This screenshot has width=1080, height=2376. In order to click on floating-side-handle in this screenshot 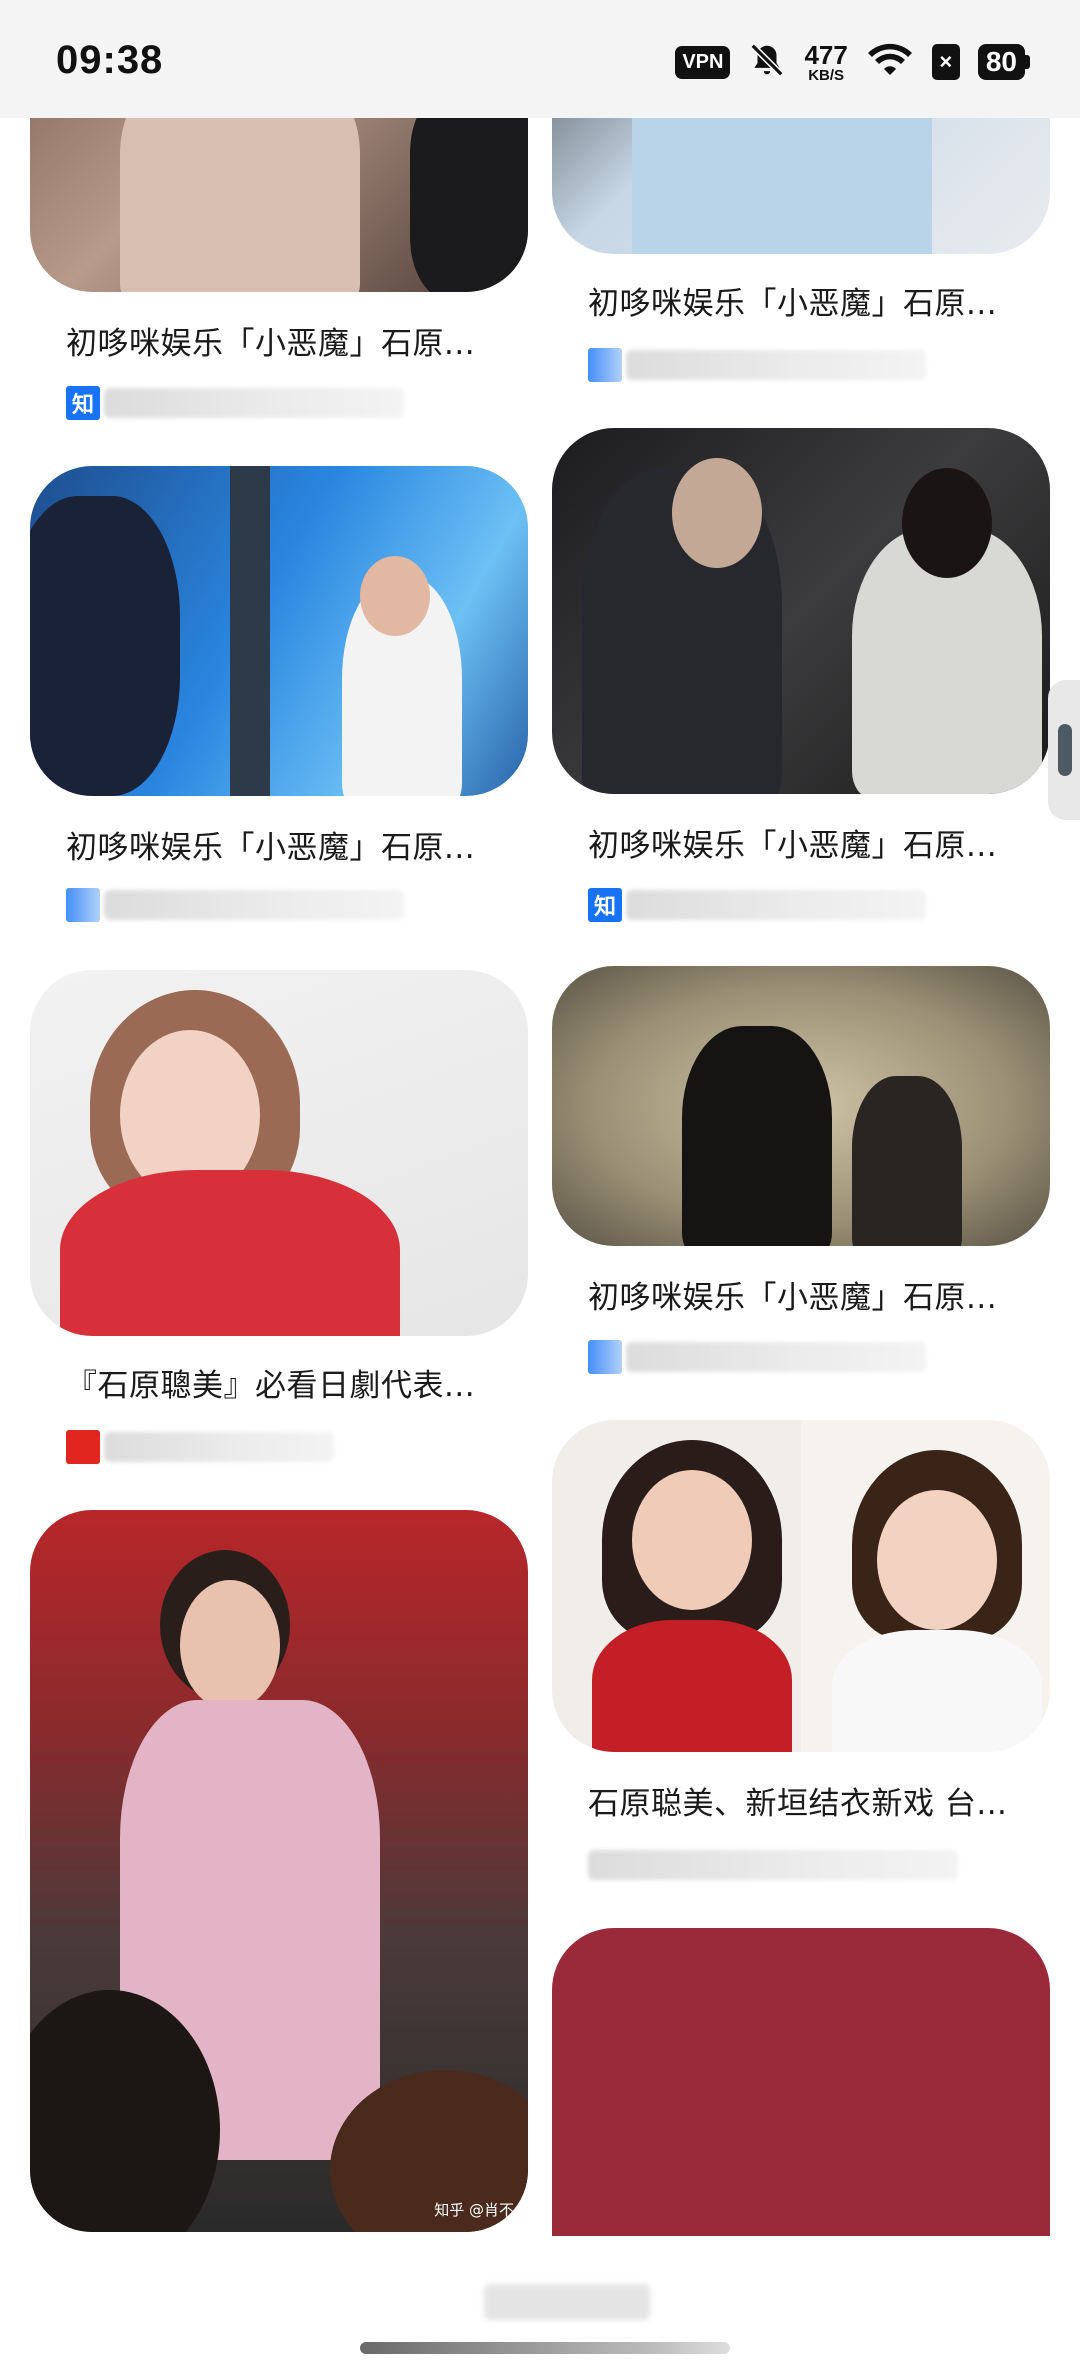, I will do `click(1064, 750)`.